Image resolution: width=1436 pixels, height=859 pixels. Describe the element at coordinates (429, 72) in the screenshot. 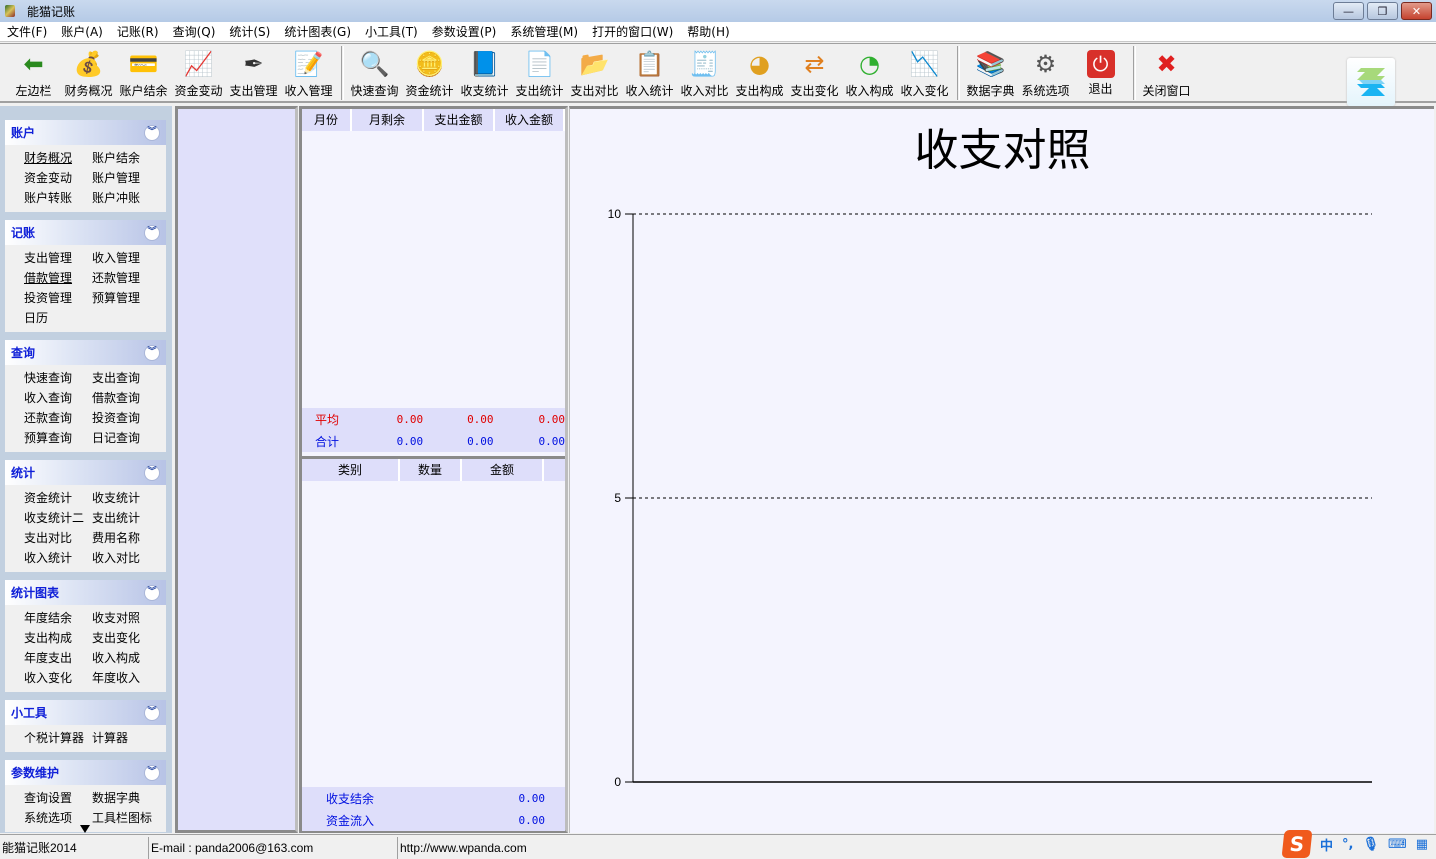

I see `toolbar-button-1-1: 🪙 资金统计` at that location.